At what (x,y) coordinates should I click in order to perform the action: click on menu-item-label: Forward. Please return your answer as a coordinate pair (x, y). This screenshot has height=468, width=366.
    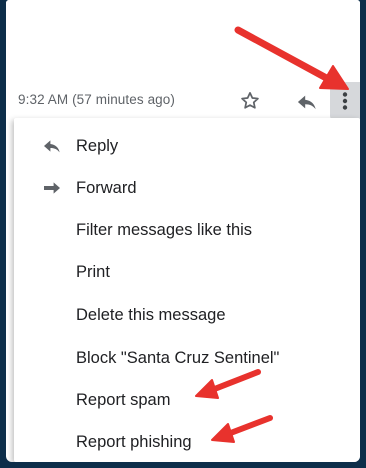
    Looking at the image, I should click on (106, 187).